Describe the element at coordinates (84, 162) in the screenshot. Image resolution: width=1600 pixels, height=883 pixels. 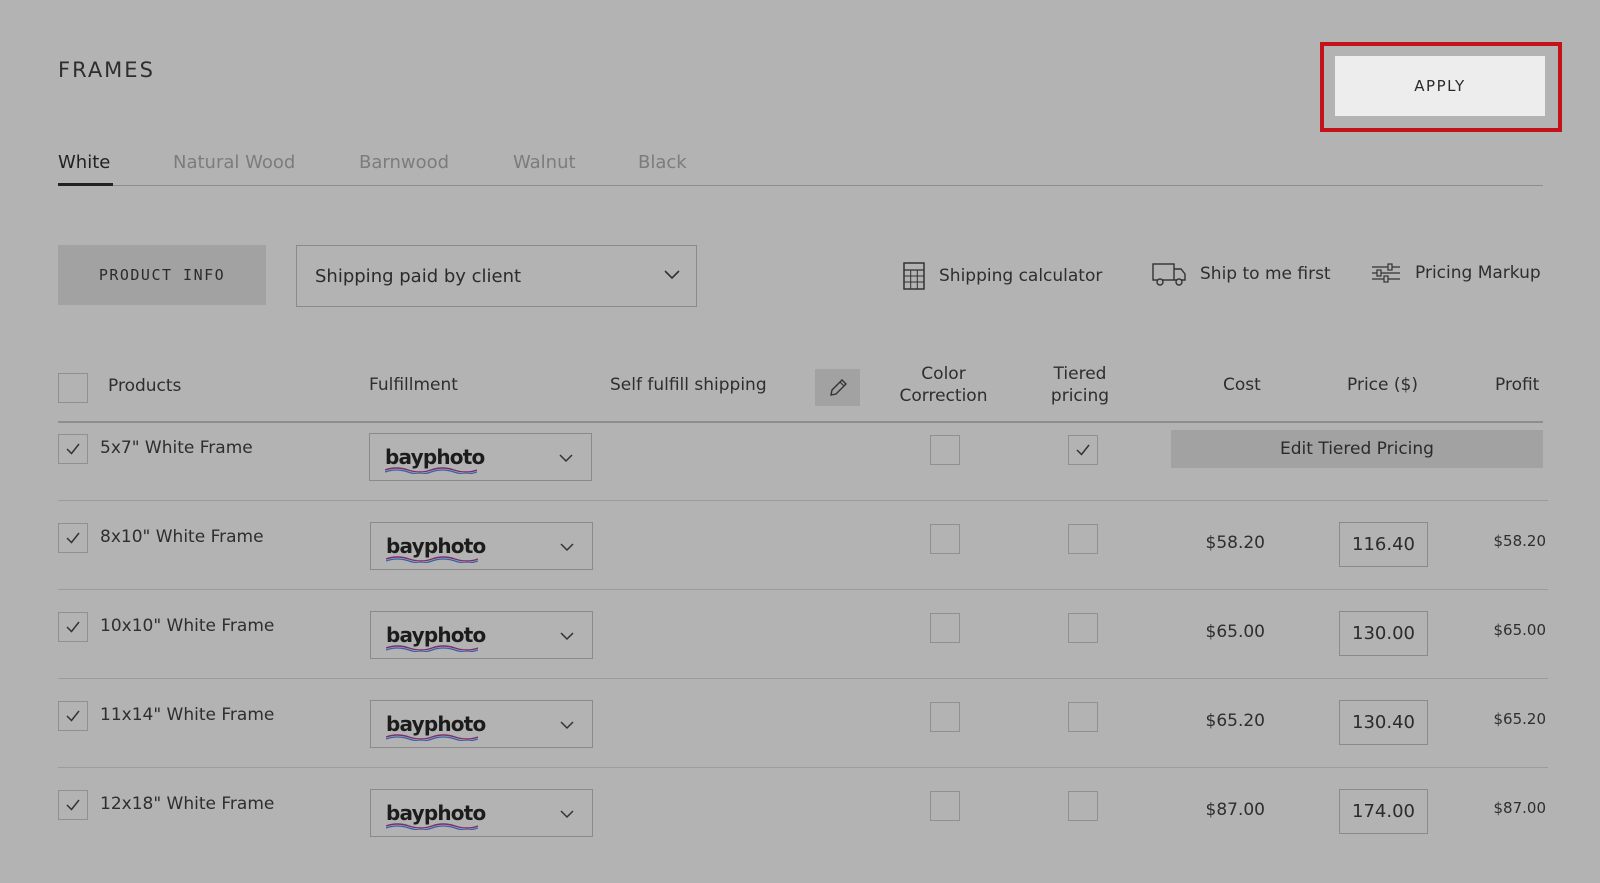
I see `tab-white: White` at that location.